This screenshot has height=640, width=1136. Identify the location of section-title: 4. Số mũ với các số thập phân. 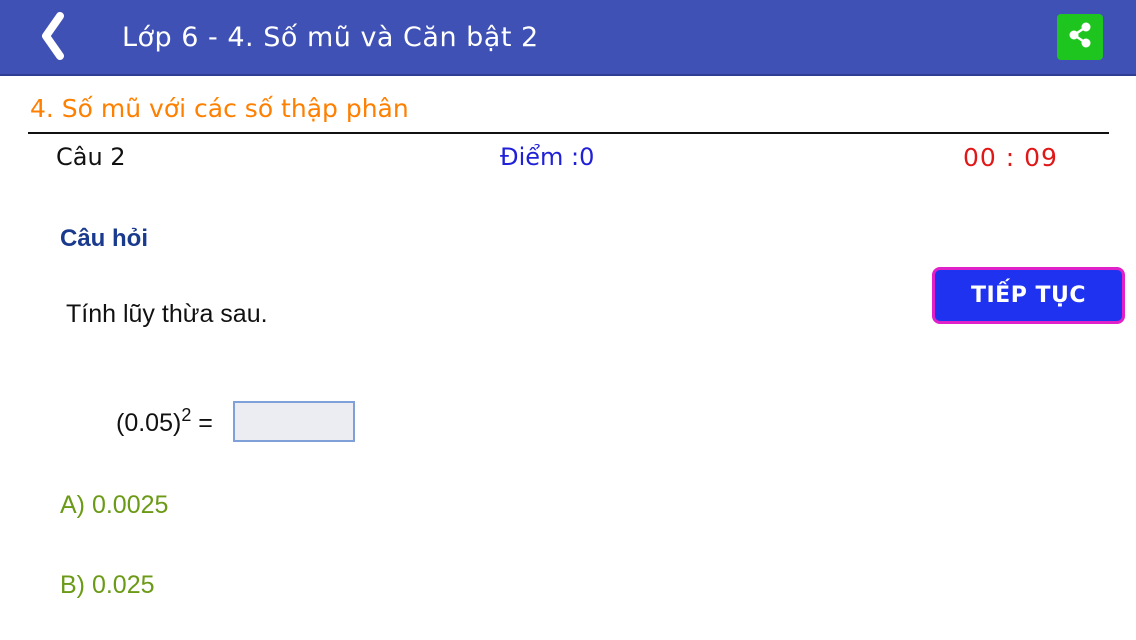
(219, 108).